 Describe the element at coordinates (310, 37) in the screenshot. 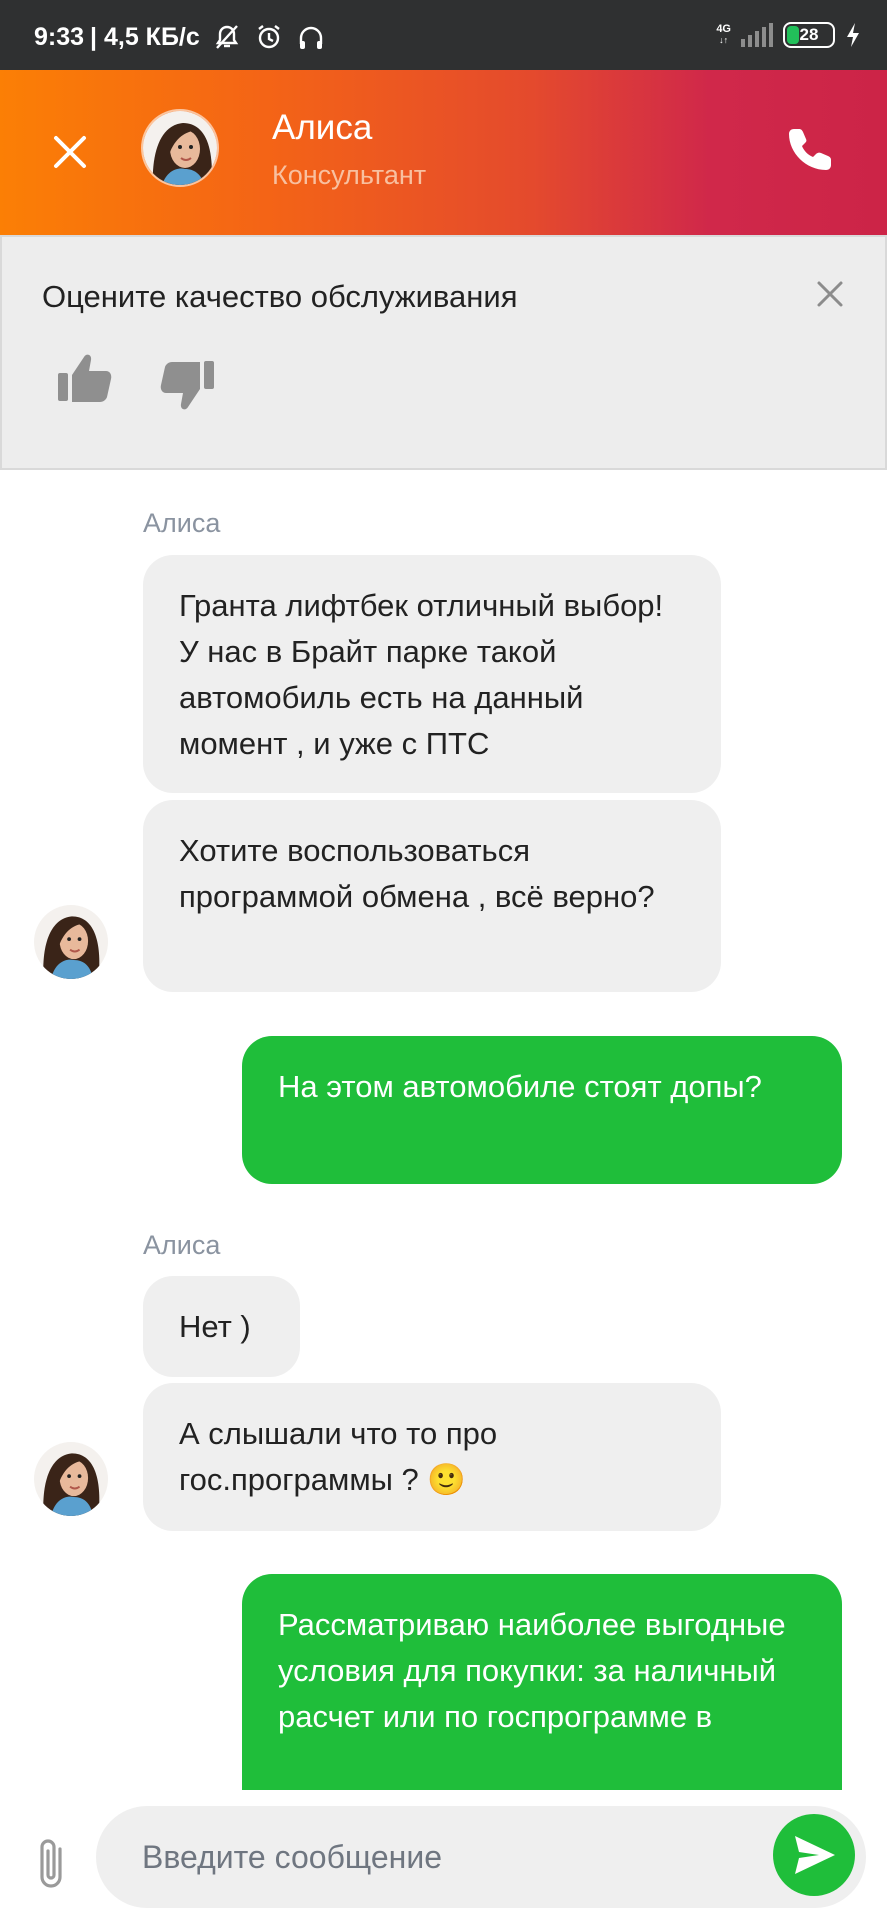

I see `headphones-icon` at that location.